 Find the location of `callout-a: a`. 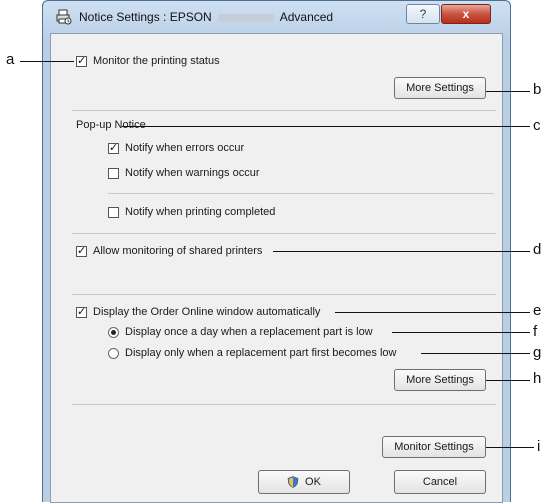

callout-a: a is located at coordinates (10, 59).